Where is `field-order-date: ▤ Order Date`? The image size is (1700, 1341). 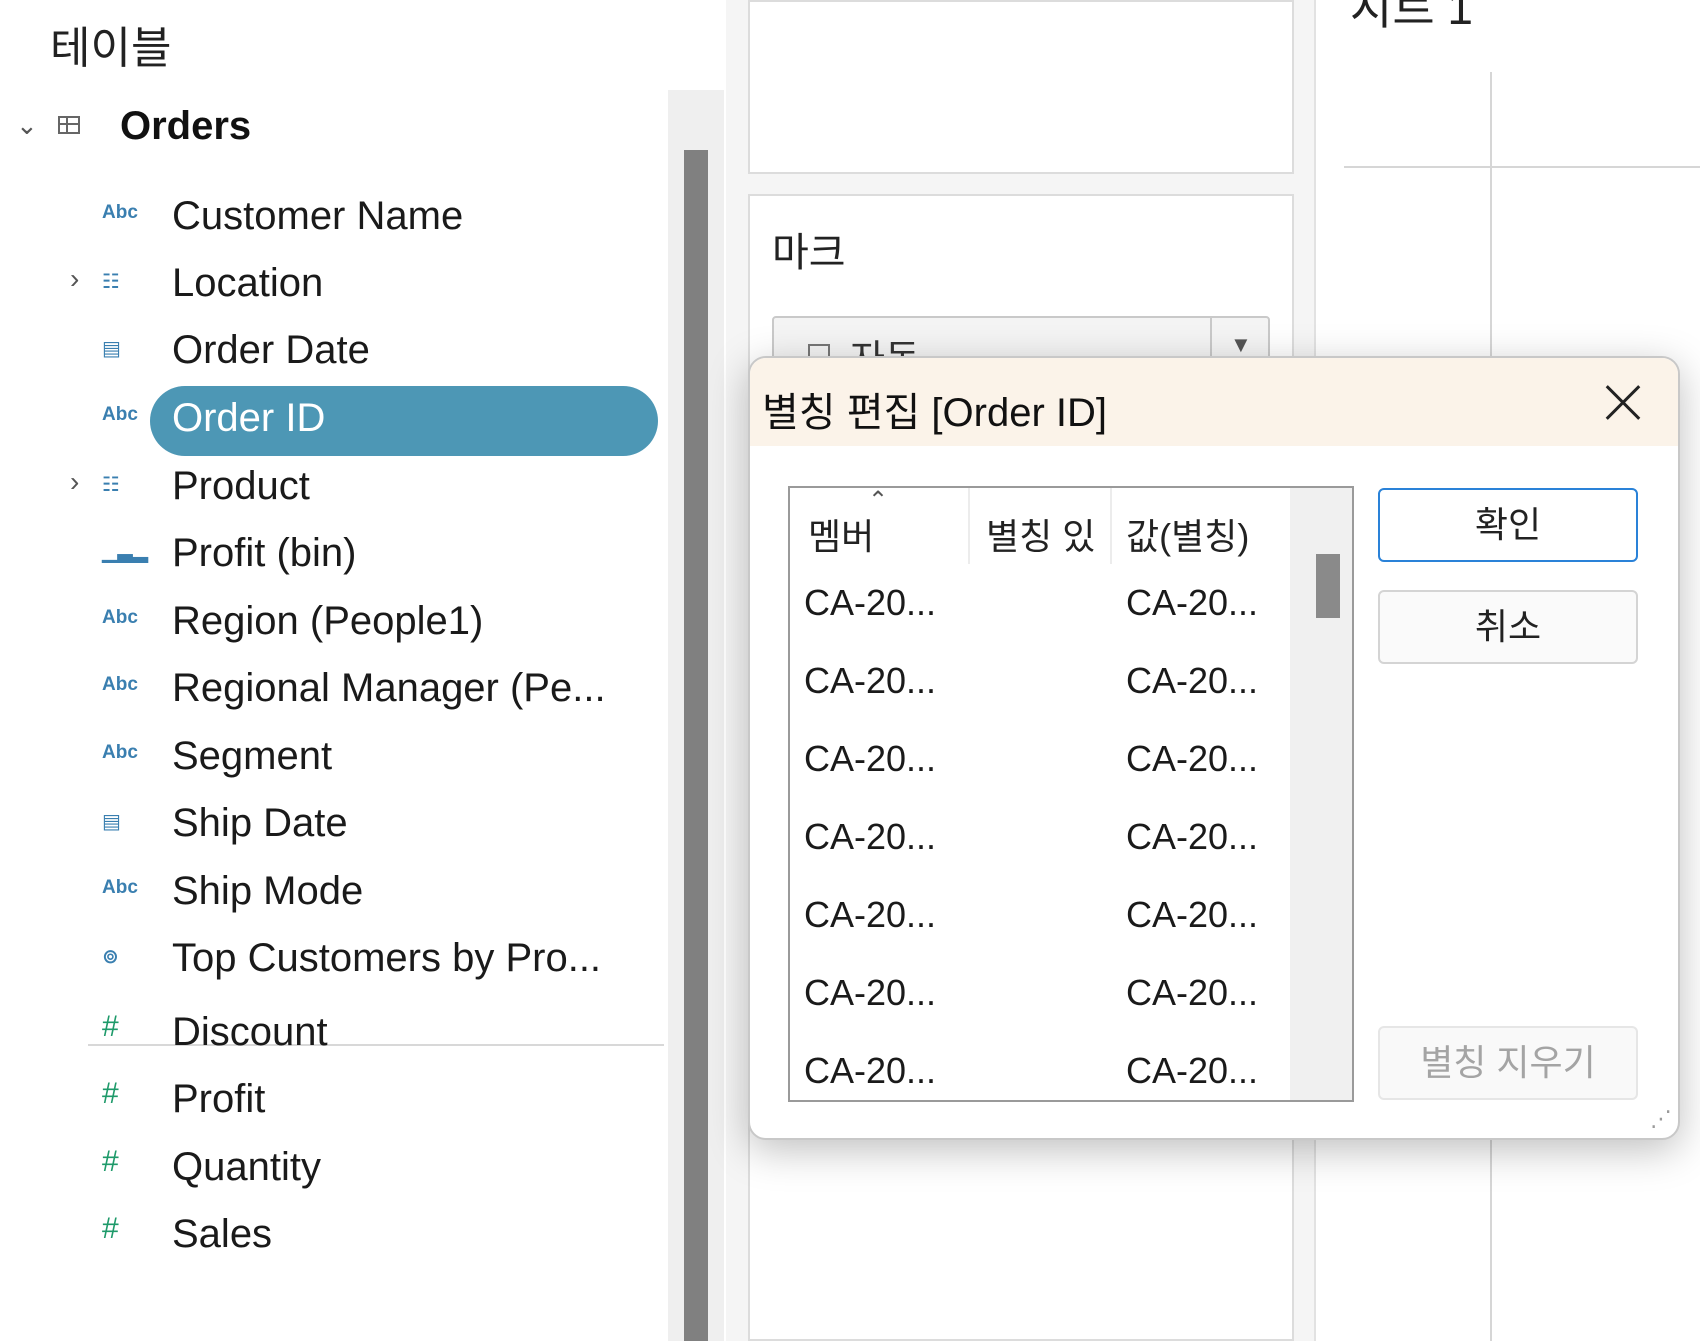
field-order-date: ▤ Order Date is located at coordinates (334, 353).